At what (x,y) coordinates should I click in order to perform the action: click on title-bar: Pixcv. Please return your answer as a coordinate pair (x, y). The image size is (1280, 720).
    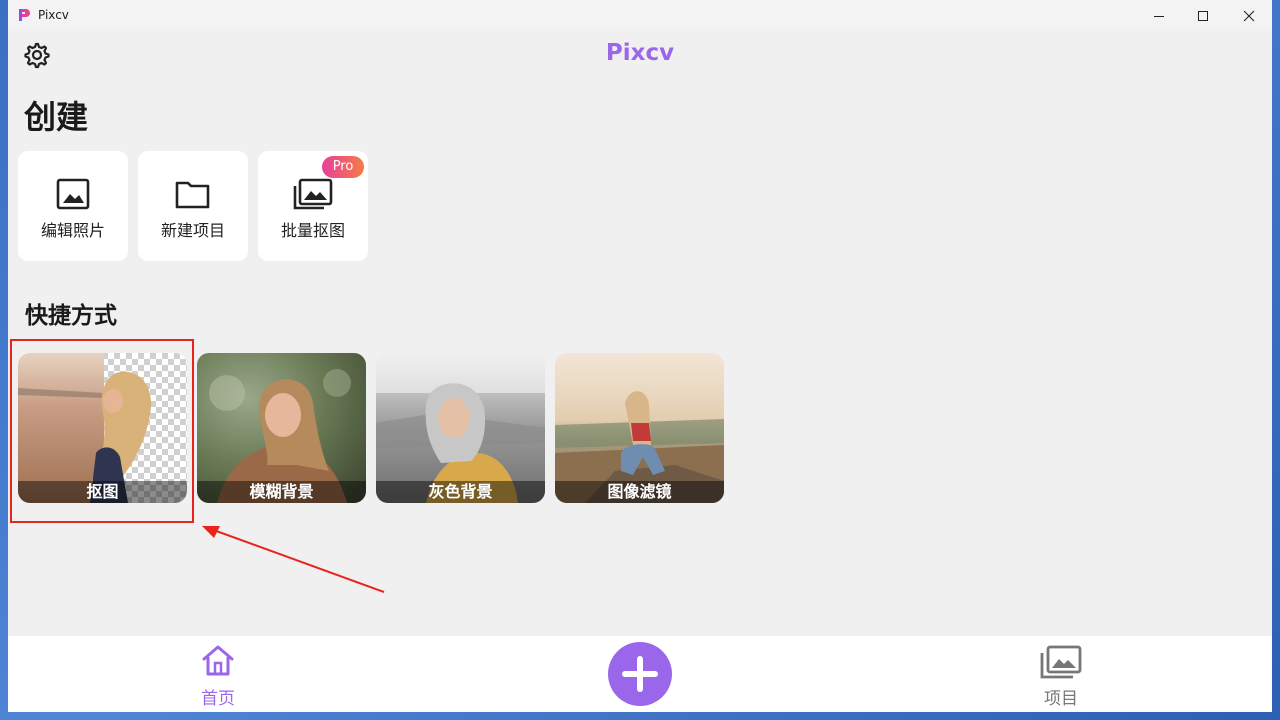
    Looking at the image, I should click on (640, 15).